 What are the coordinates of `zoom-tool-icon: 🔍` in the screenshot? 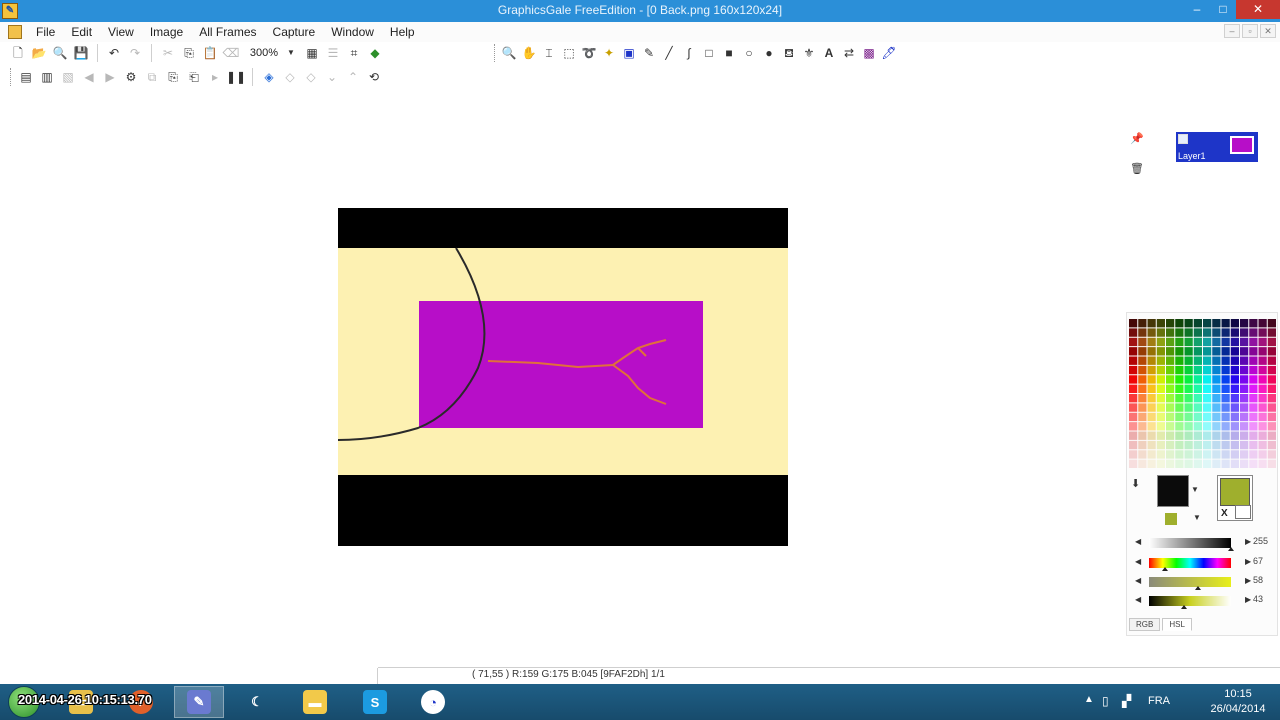 It's located at (509, 53).